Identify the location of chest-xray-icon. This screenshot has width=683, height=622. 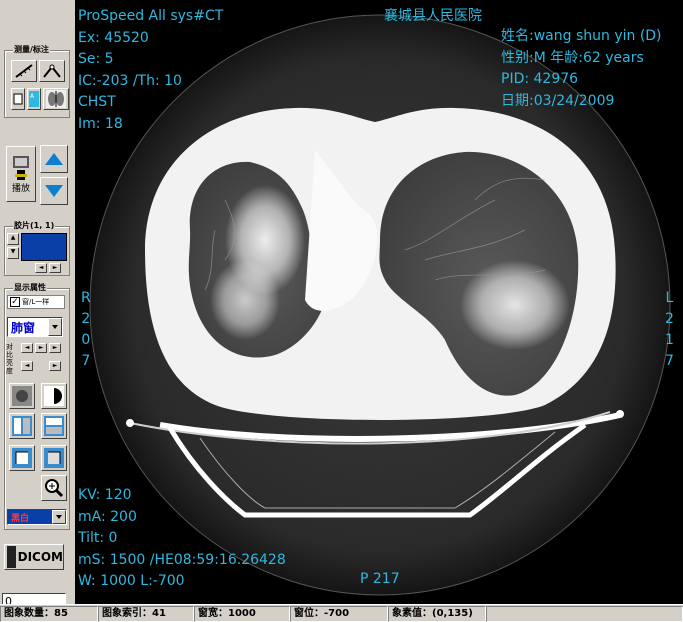
(56, 99).